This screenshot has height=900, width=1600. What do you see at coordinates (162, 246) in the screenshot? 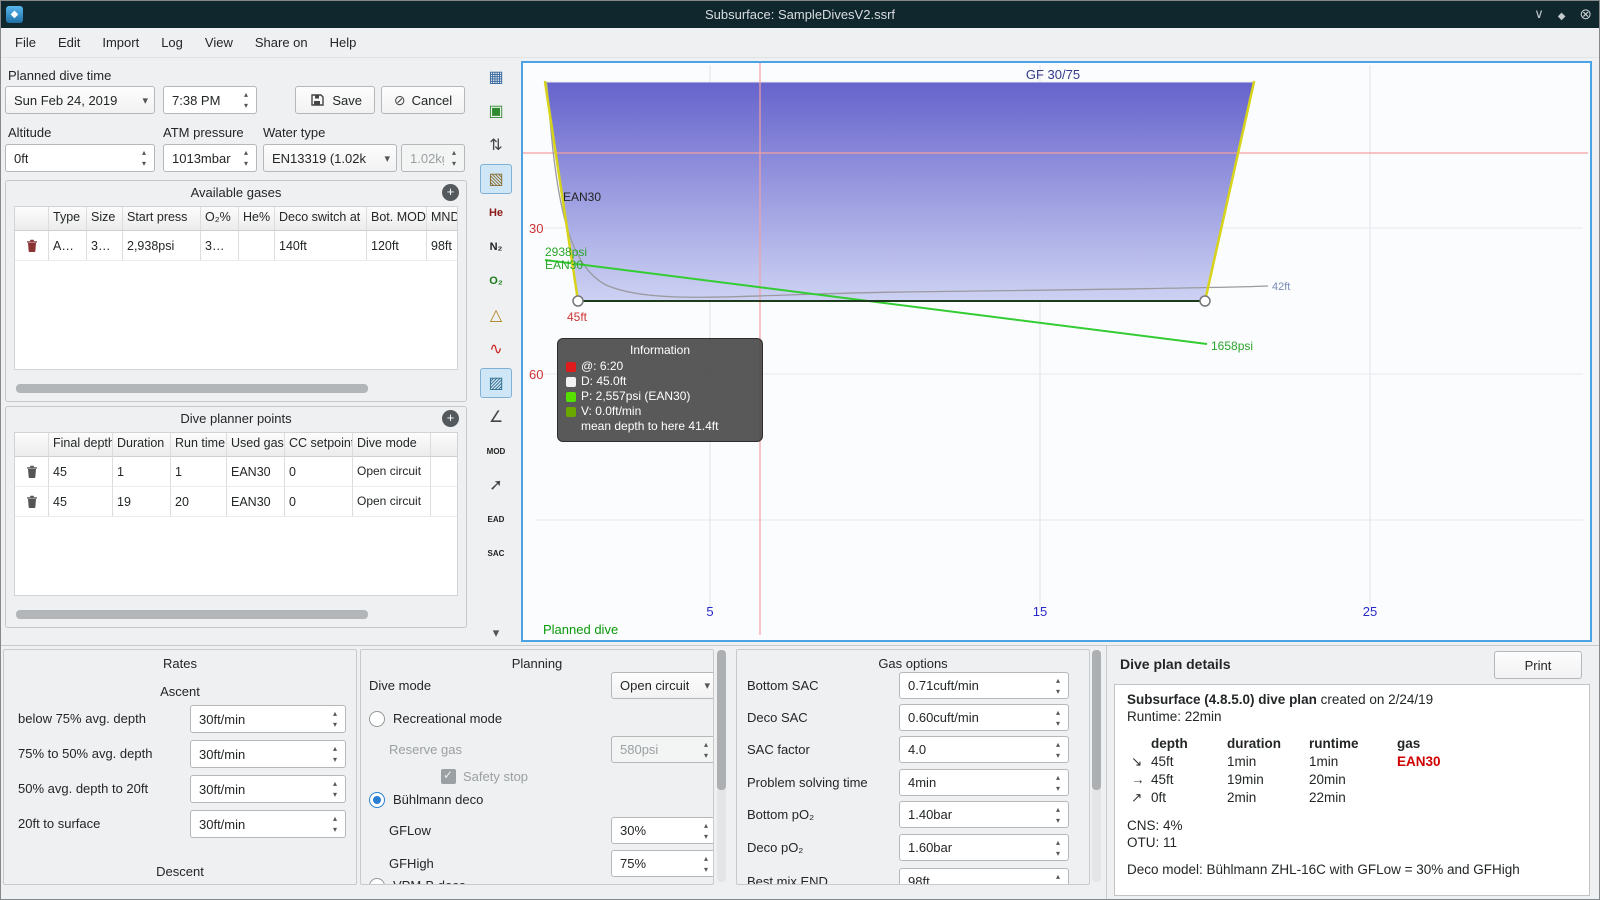
I see `gas-start-press-cell: 2,938psi` at bounding box center [162, 246].